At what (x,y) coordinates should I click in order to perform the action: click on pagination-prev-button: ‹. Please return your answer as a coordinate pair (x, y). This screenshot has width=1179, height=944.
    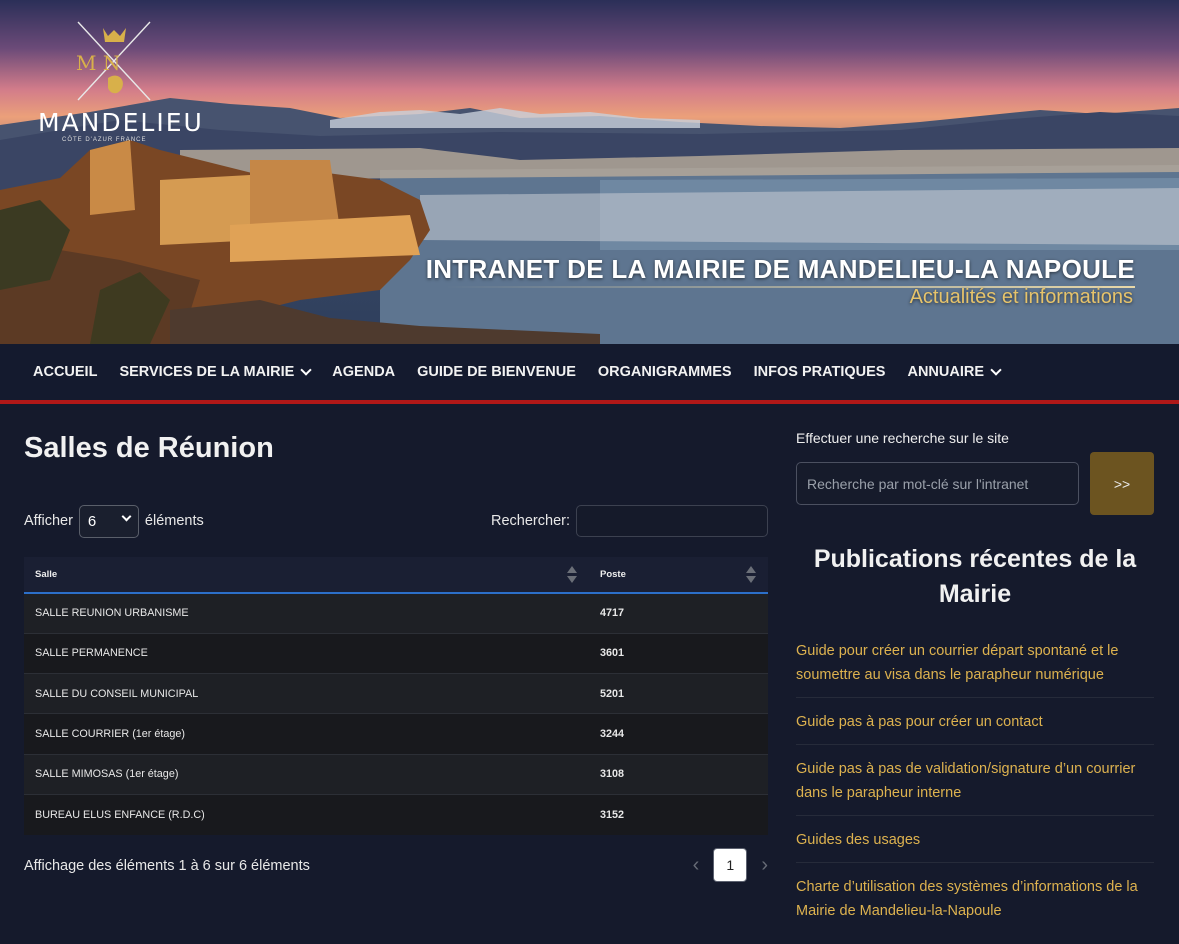
    Looking at the image, I should click on (696, 865).